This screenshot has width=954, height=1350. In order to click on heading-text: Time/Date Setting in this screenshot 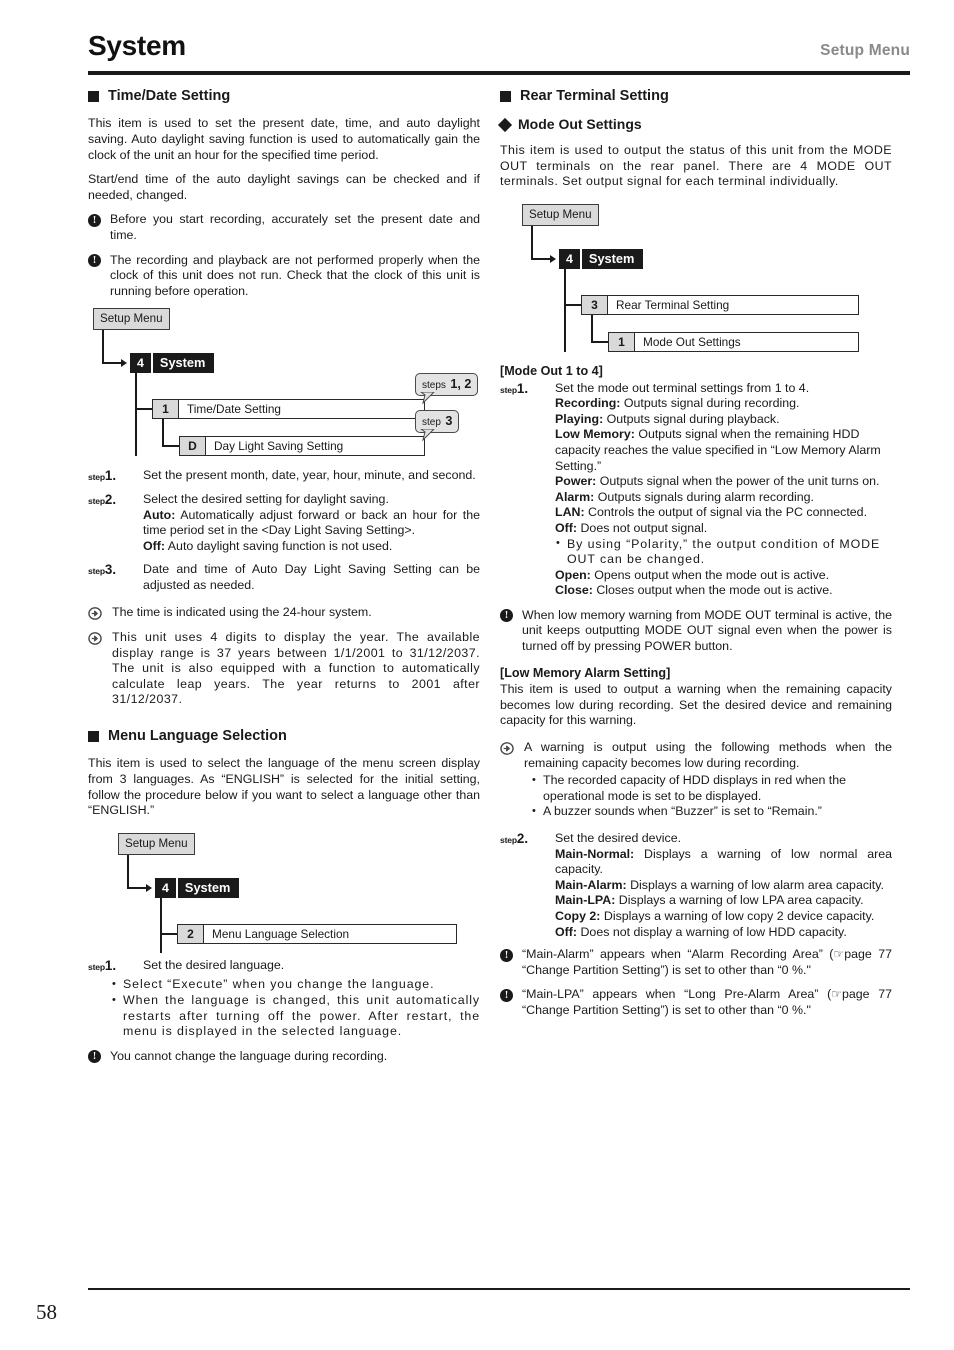, I will do `click(169, 96)`.